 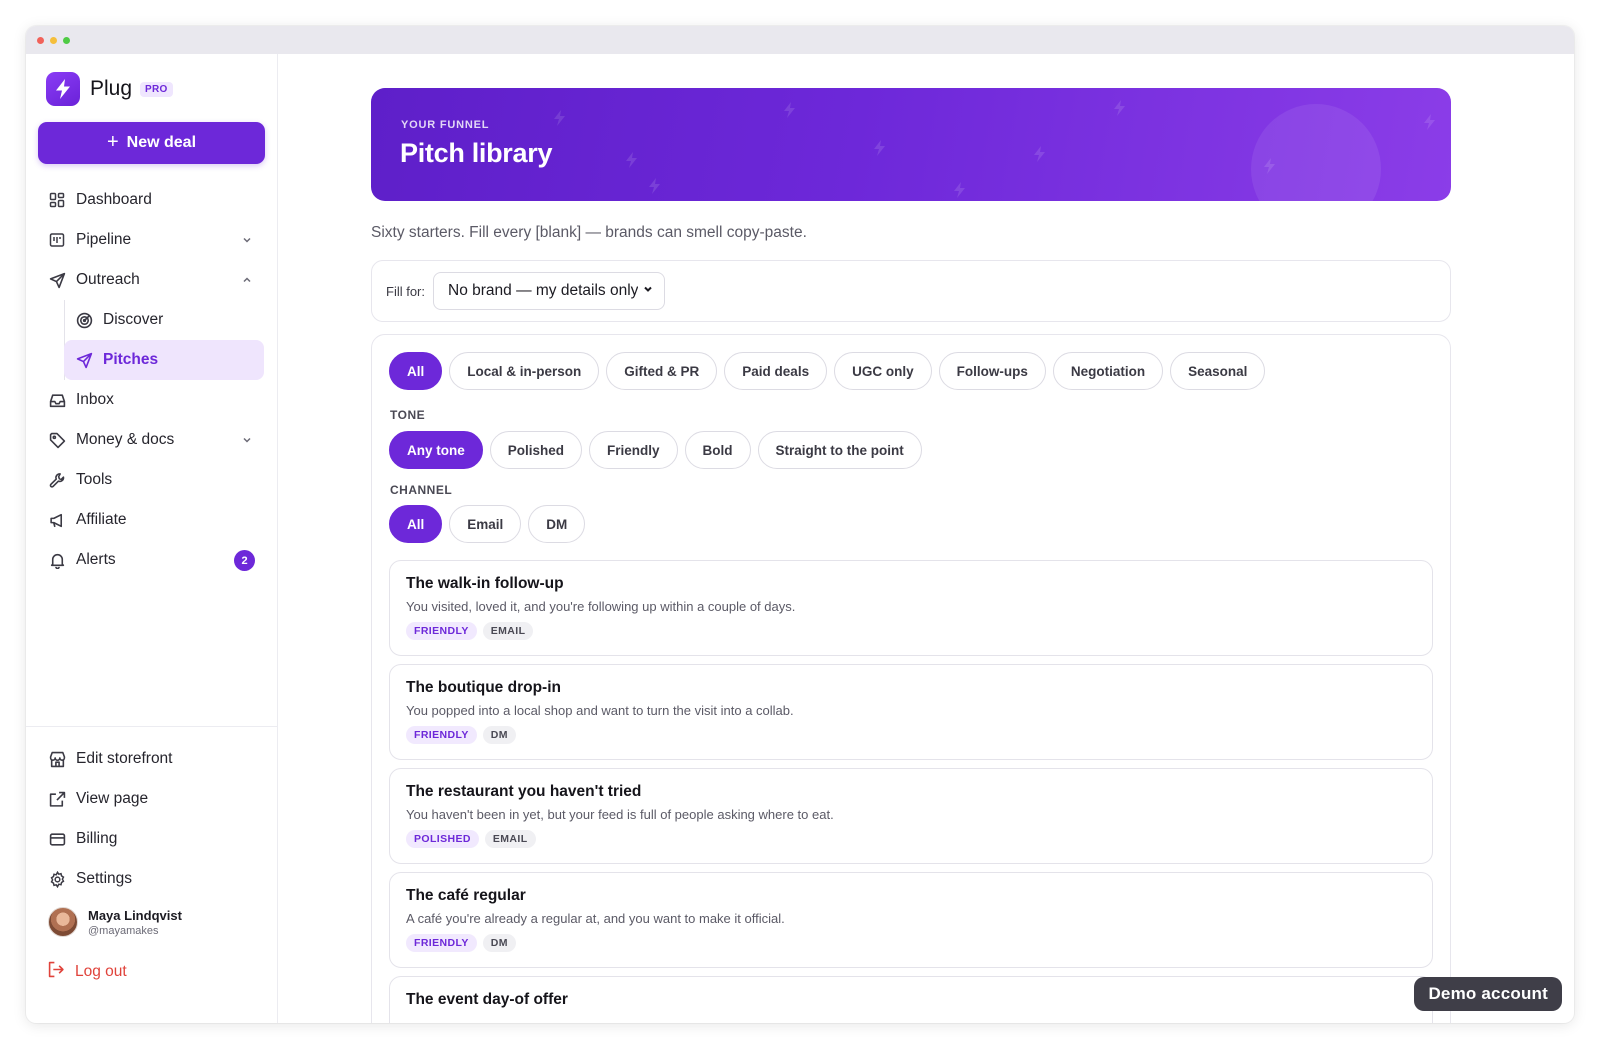 I want to click on inbox-icon, so click(x=57, y=400).